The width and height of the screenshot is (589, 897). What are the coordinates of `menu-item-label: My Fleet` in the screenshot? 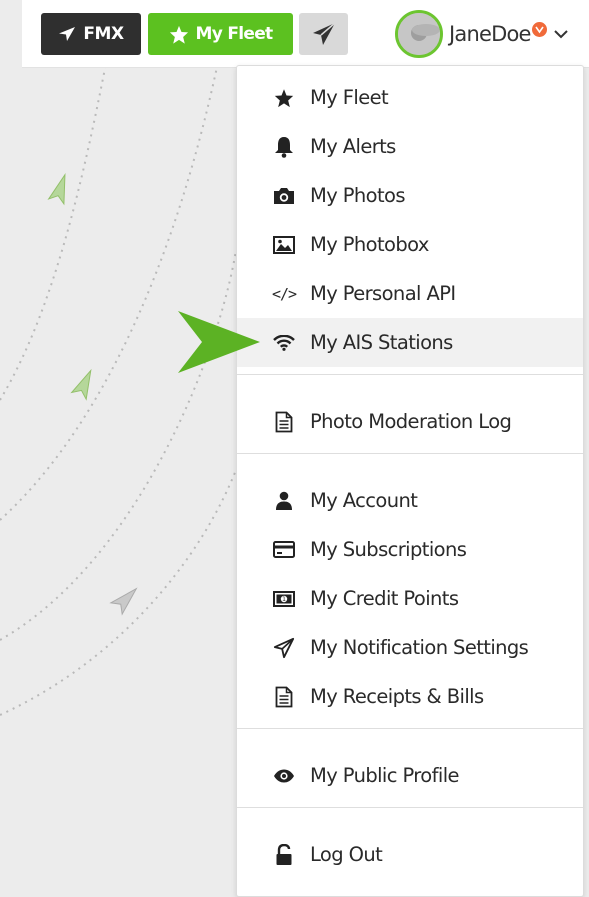 It's located at (349, 97).